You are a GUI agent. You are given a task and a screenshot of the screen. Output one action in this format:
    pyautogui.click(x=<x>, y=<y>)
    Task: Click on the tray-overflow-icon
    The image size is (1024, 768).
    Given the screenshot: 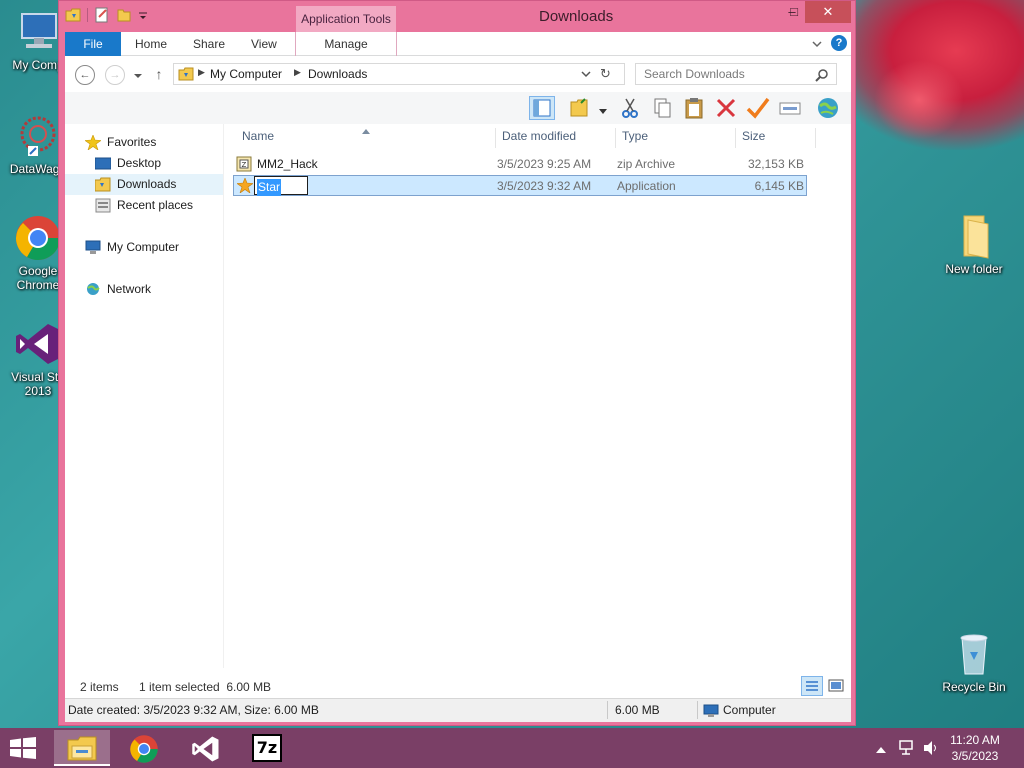 What is the action you would take?
    pyautogui.click(x=881, y=749)
    